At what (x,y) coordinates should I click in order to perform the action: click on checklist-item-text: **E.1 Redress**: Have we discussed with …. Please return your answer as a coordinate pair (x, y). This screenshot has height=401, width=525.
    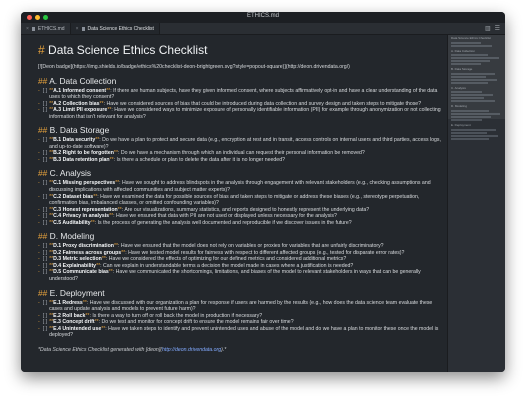
    Looking at the image, I should click on (246, 306).